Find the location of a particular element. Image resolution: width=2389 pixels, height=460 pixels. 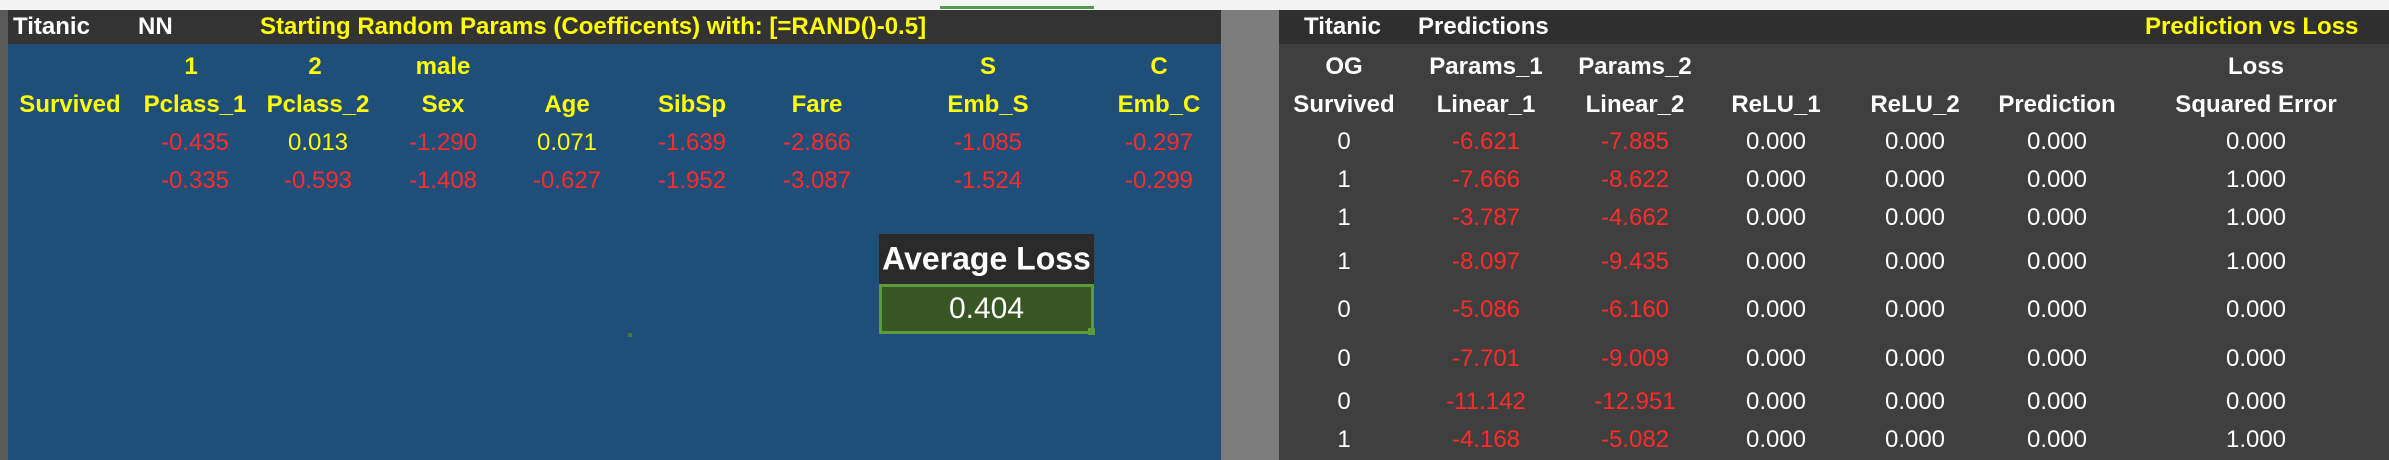

label-male: male is located at coordinates (443, 67).